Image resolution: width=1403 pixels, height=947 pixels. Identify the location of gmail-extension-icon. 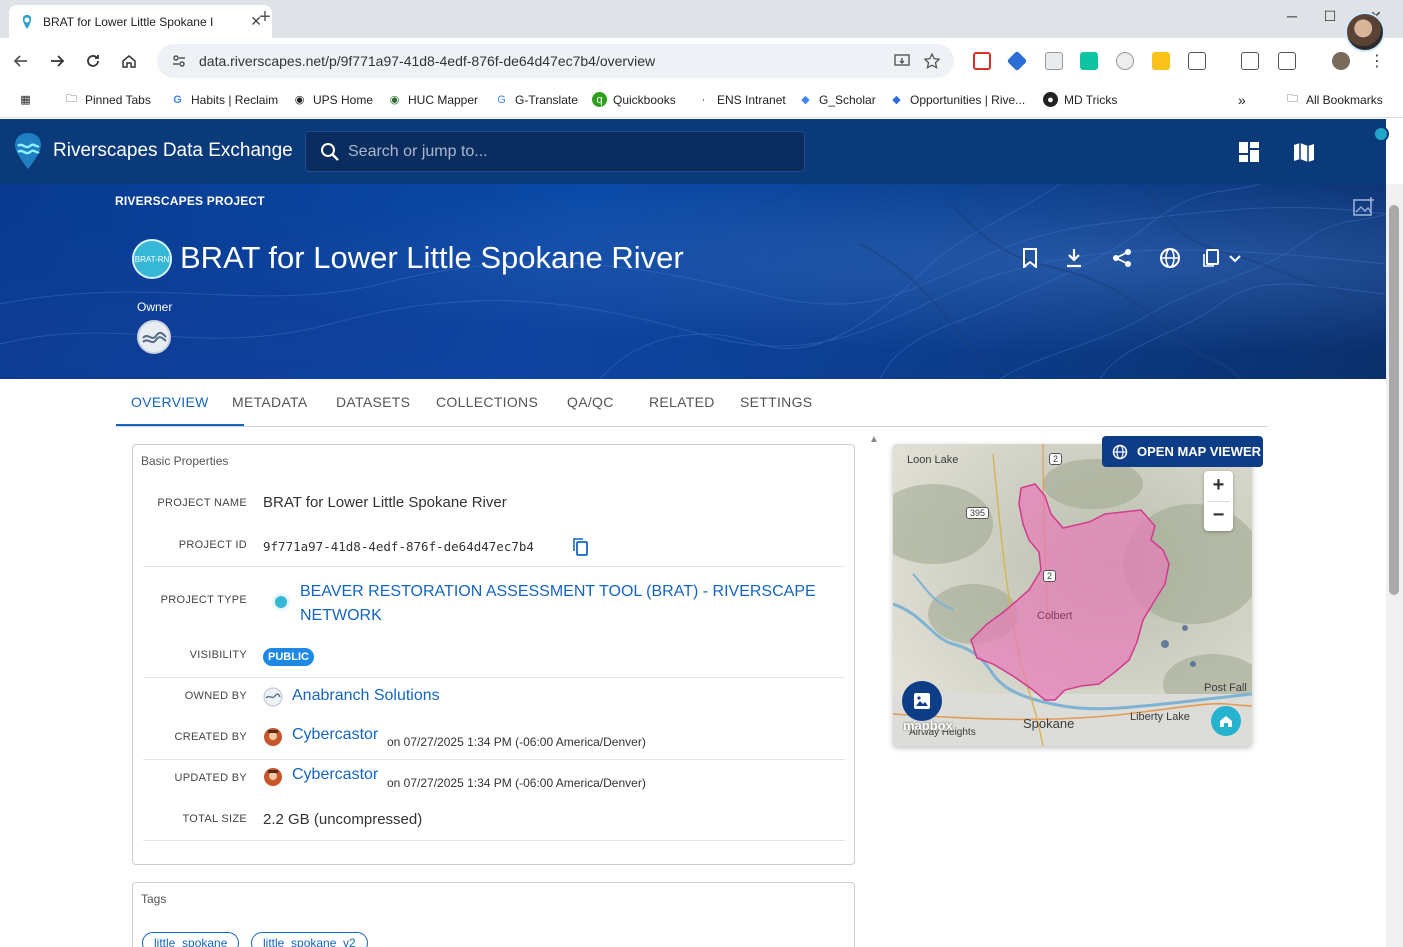
(982, 61).